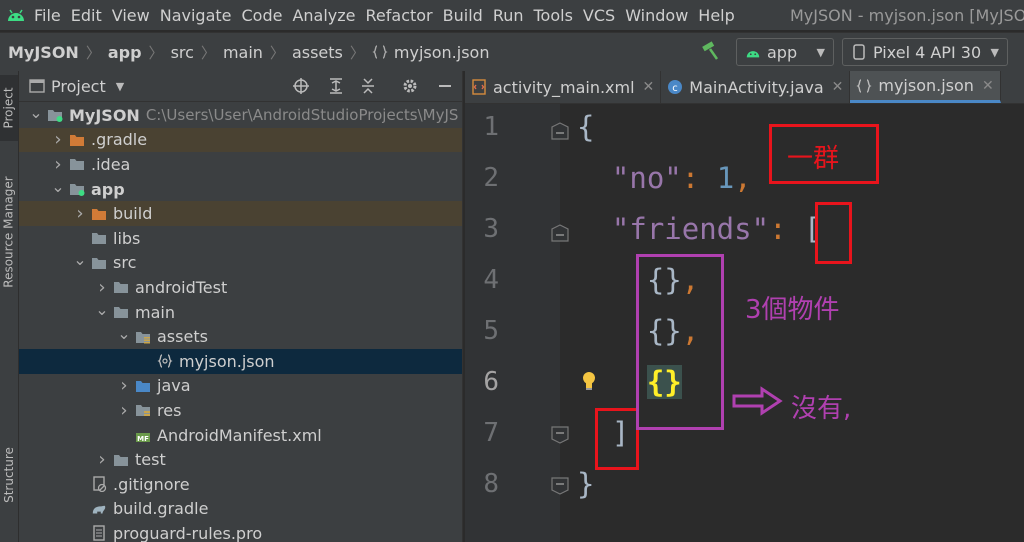 The width and height of the screenshot is (1024, 542). Describe the element at coordinates (557, 15) in the screenshot. I see `menu-tools: Tools` at that location.